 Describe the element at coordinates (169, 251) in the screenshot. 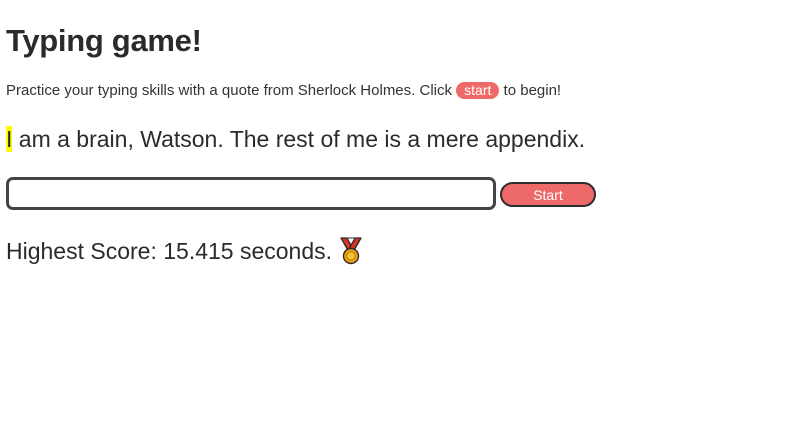

I see `highest-score-text: Highest Score: 15.415 seconds.` at that location.